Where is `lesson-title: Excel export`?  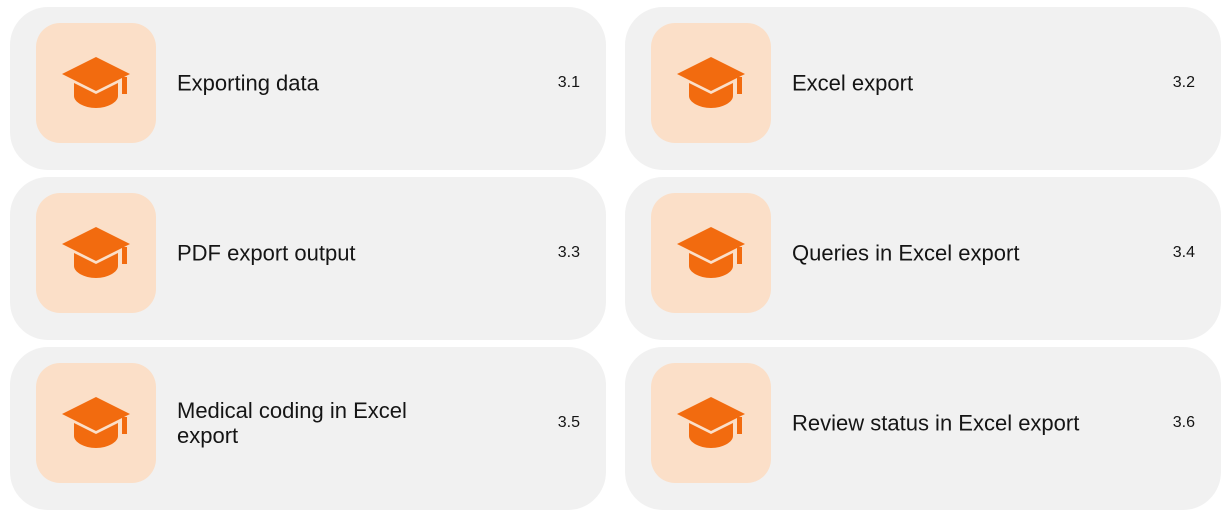
lesson-title: Excel export is located at coordinates (853, 82).